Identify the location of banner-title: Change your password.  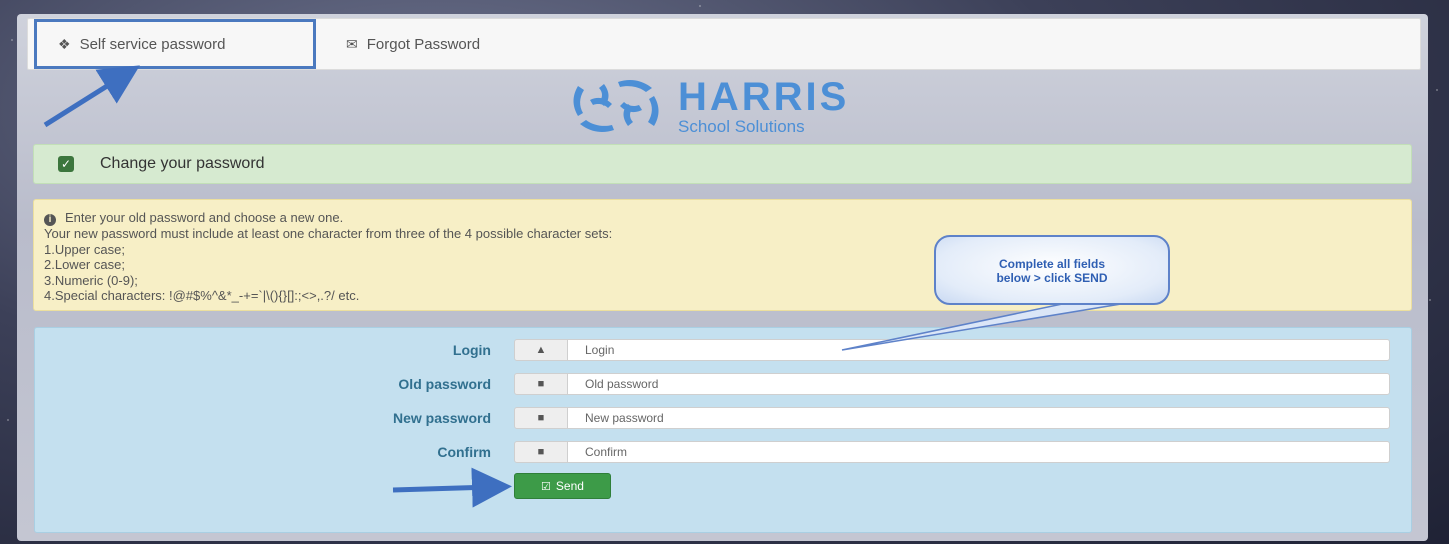
(182, 163).